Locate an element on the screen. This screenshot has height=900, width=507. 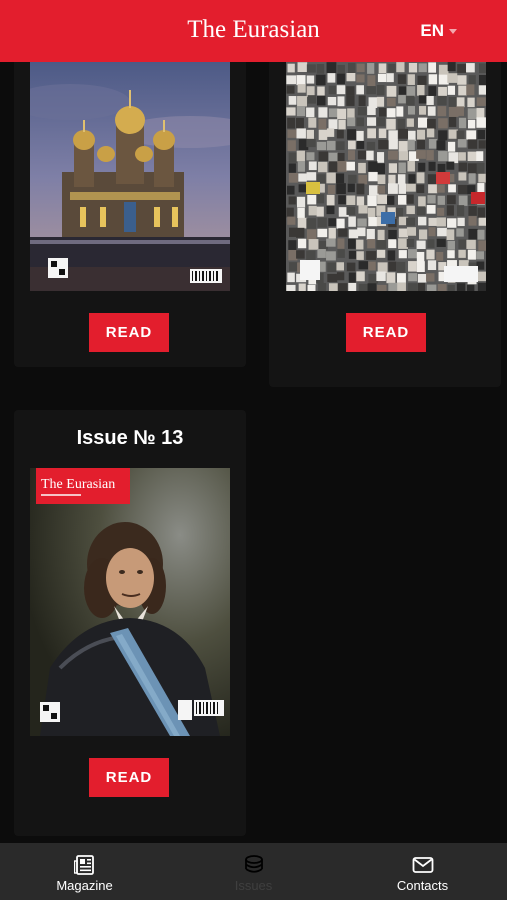
nav-issues-label: Issues is located at coordinates (253, 885).